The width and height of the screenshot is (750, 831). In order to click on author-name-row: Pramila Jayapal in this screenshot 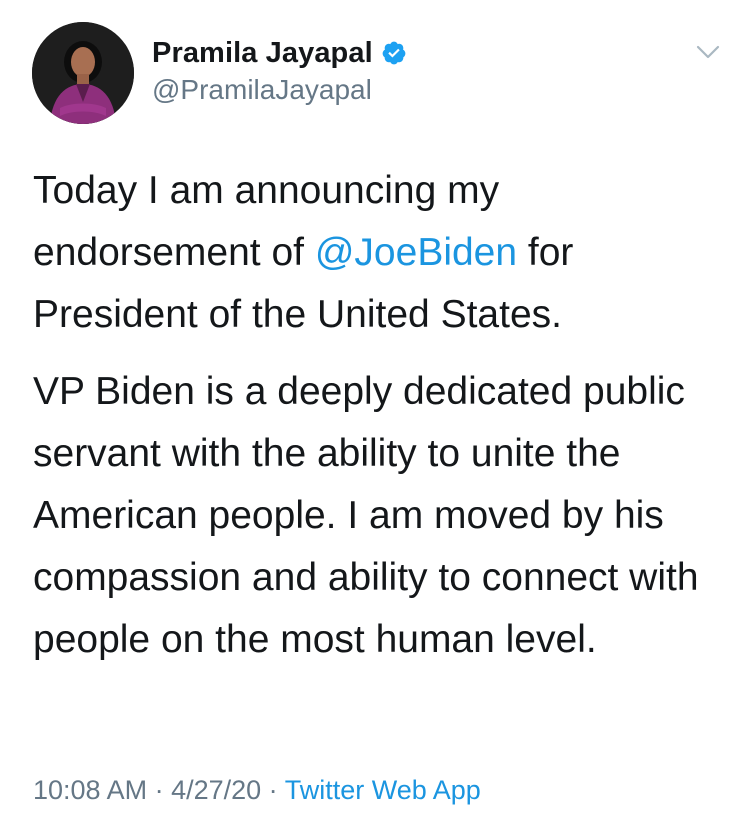, I will do `click(279, 53)`.